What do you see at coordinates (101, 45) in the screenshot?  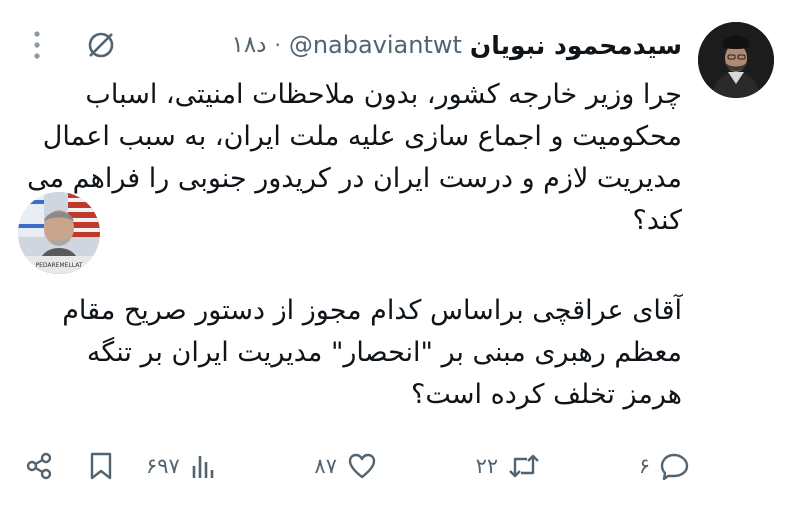 I see `grok-icon` at bounding box center [101, 45].